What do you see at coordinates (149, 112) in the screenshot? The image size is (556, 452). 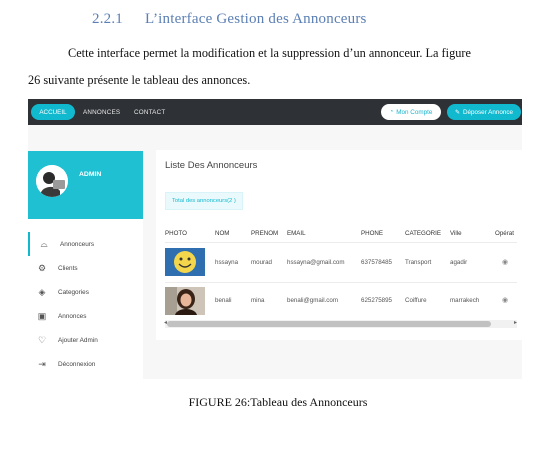 I see `nav-contact-link: CONTACT` at bounding box center [149, 112].